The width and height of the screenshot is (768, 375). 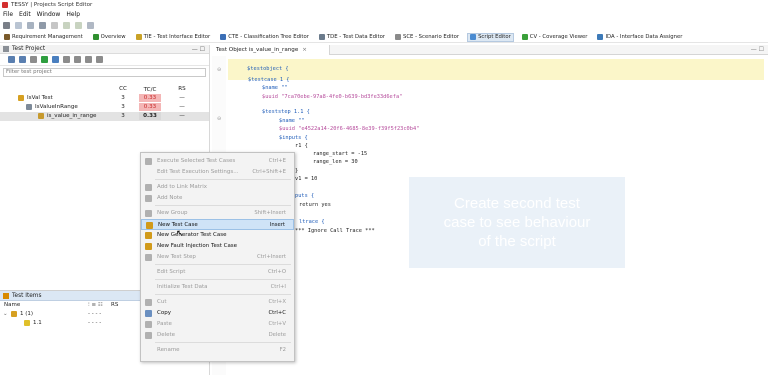 What do you see at coordinates (217, 324) in the screenshot?
I see `menu-item-paste: Paste Ctrl+V` at bounding box center [217, 324].